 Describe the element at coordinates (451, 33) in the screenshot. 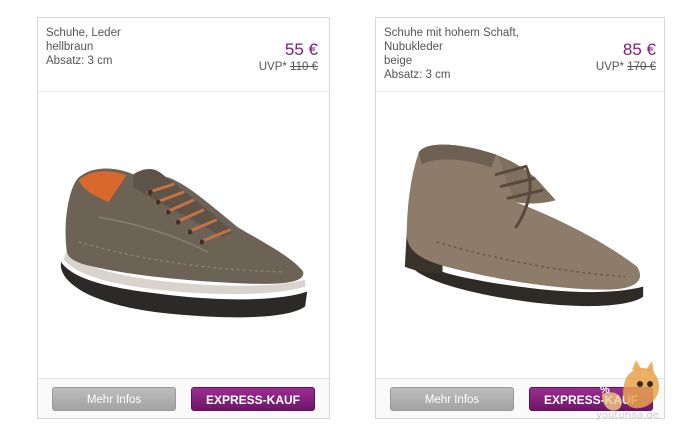

I see `desc-line: Schuhe mit hohem Schaft,` at that location.